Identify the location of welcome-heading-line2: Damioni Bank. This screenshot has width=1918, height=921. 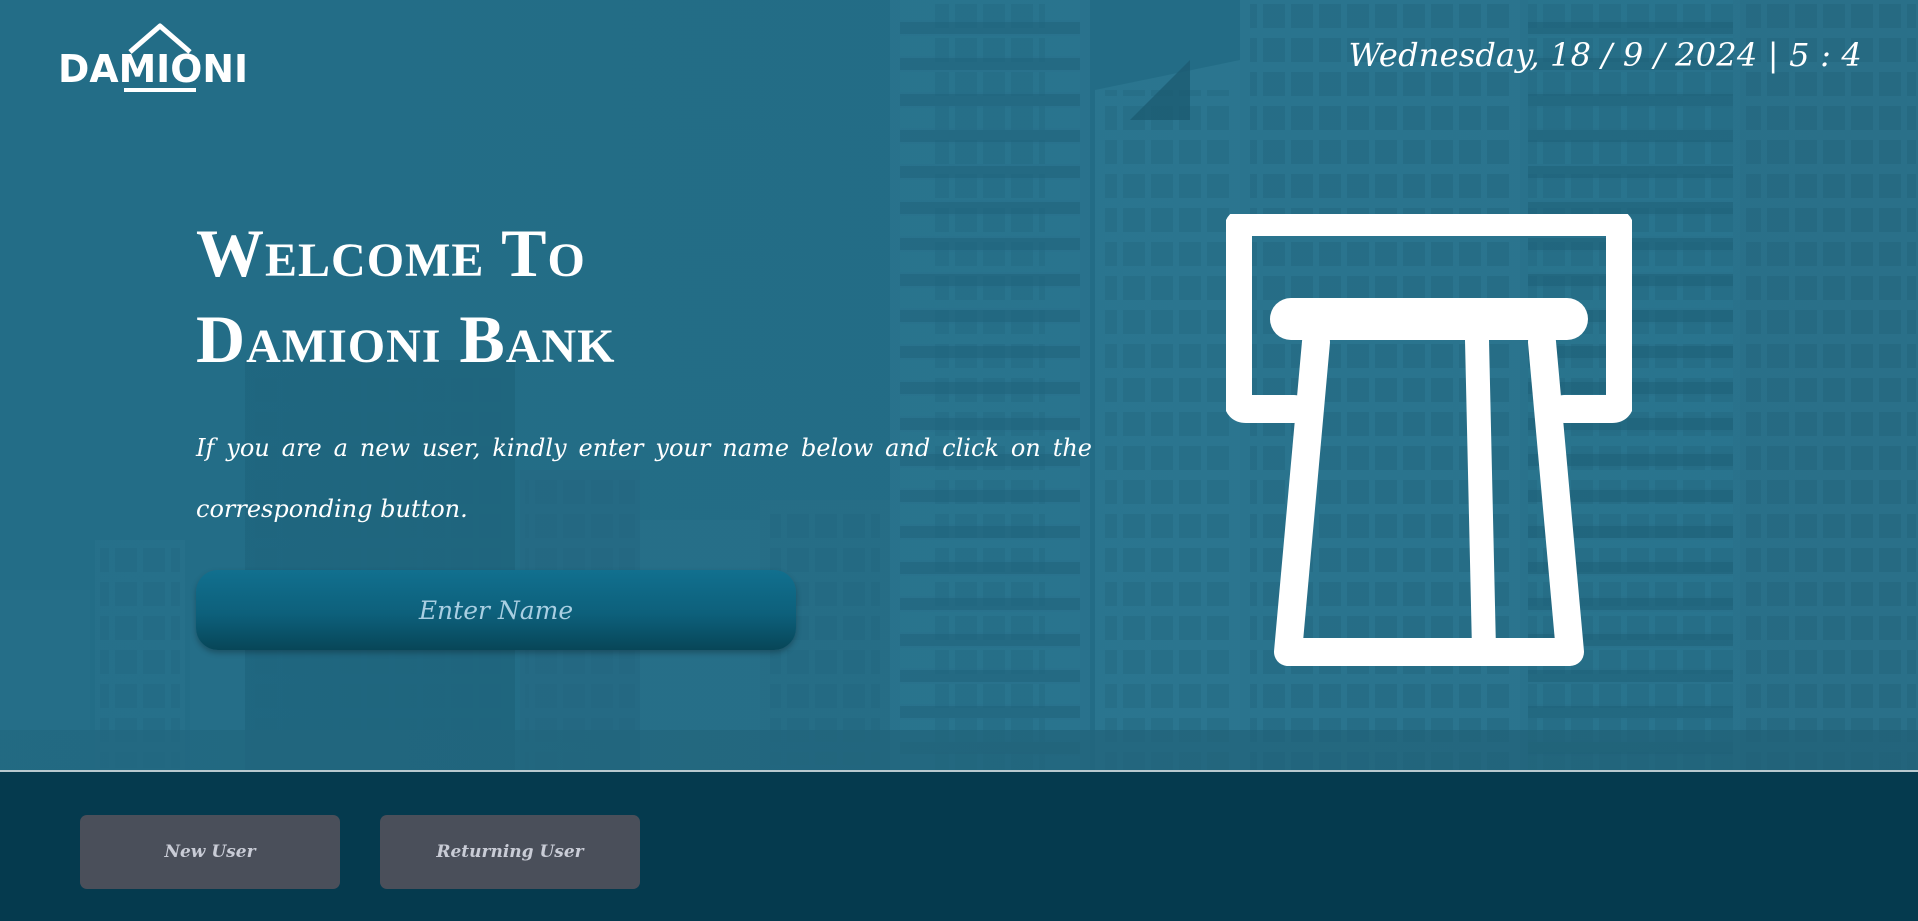
(406, 339).